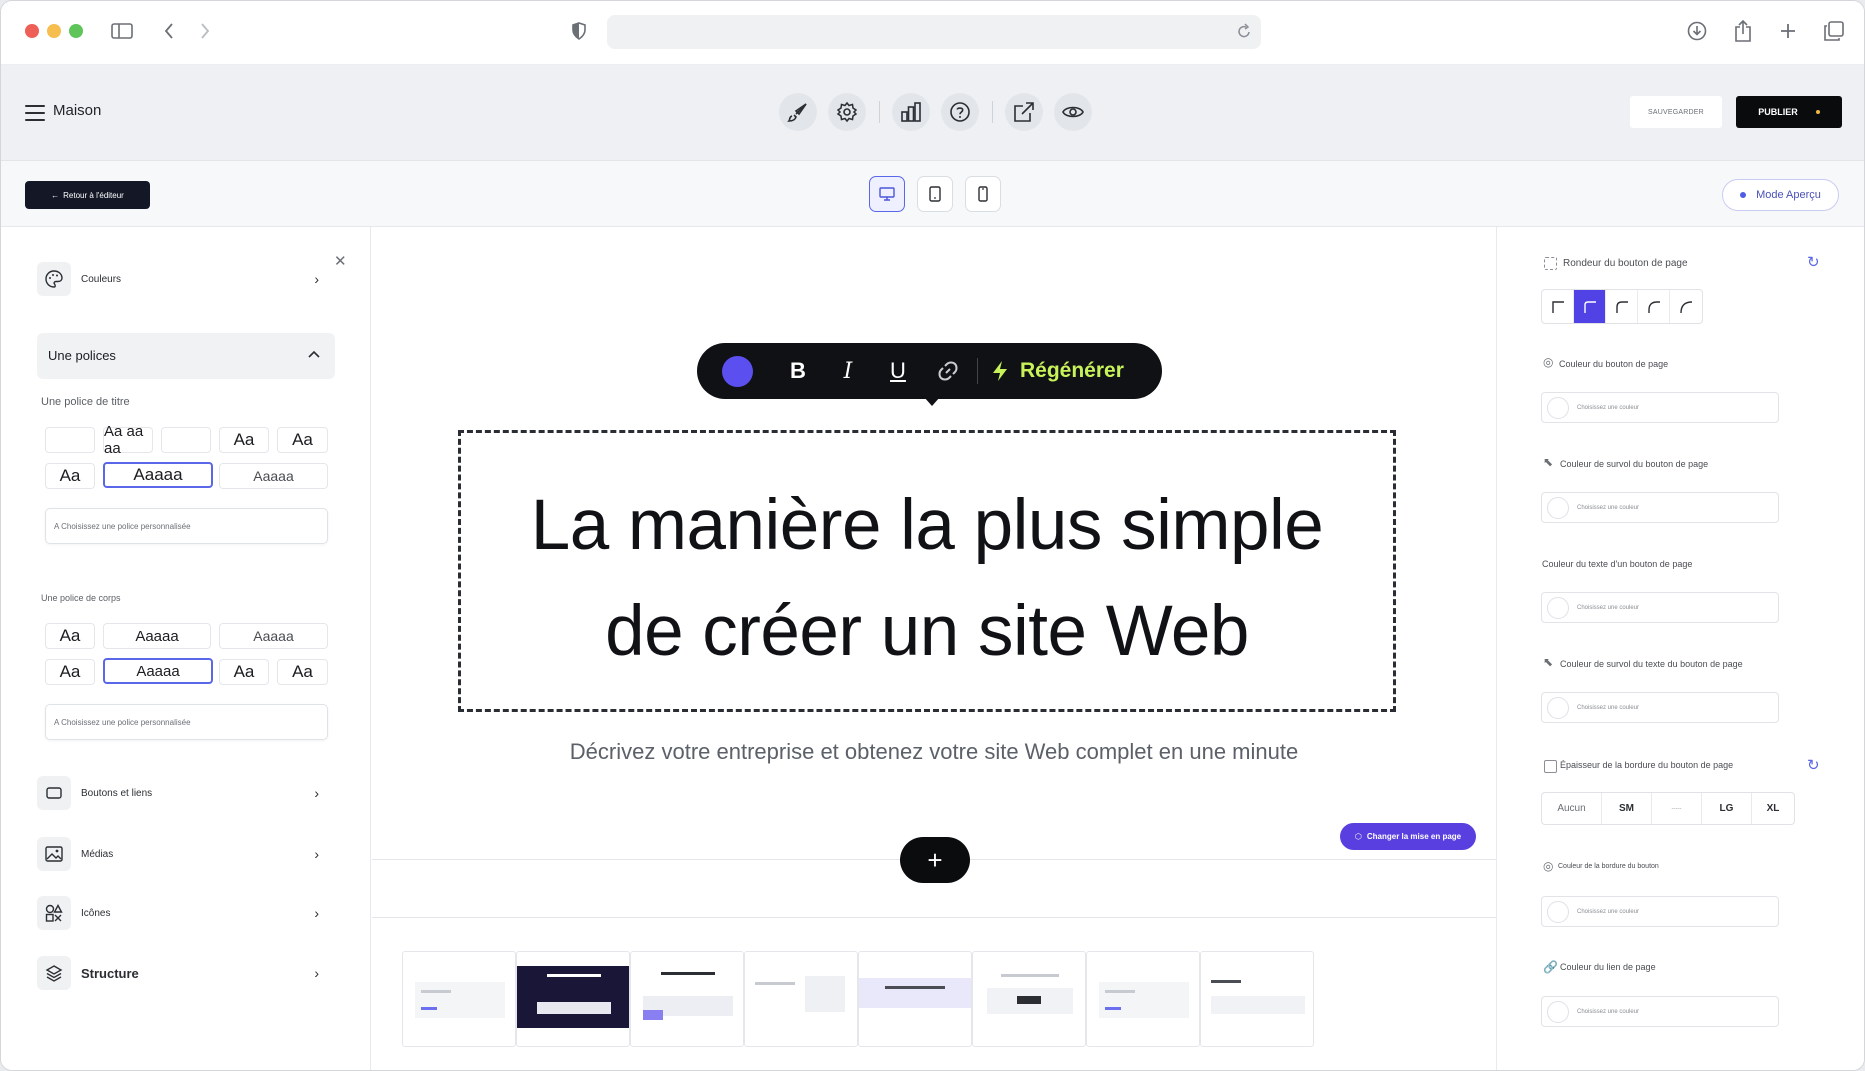 The height and width of the screenshot is (1071, 1865). Describe the element at coordinates (1676, 112) in the screenshot. I see `save-button: SAUVEGARDER` at that location.